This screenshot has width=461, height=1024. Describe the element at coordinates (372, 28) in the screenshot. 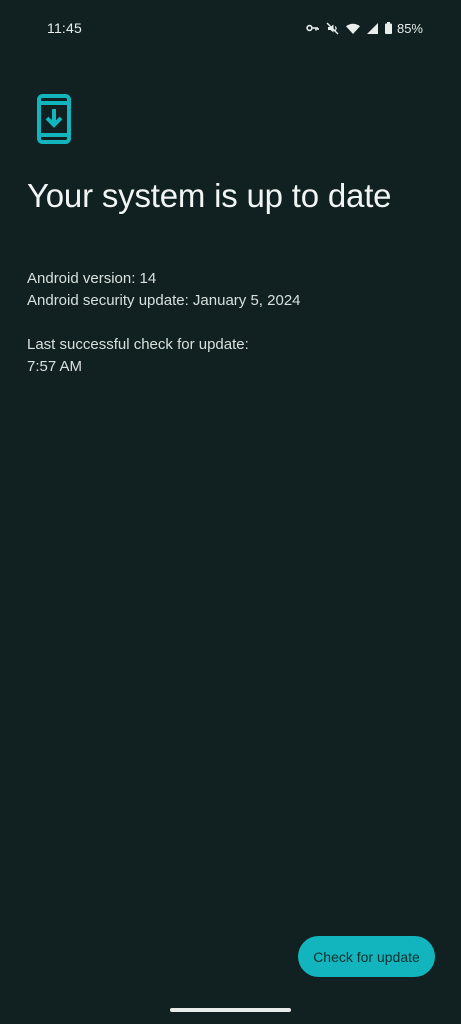

I see `cell-signal-icon` at that location.